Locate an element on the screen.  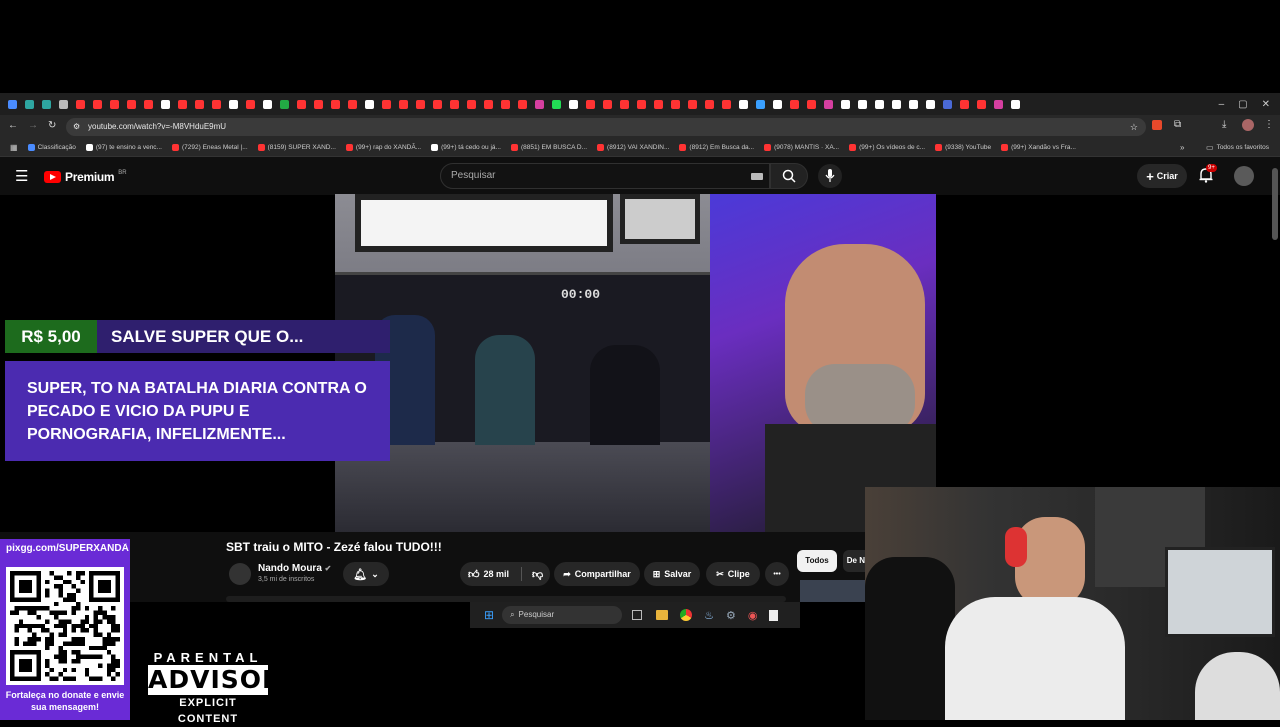
more-actions-button: ••• is located at coordinates (777, 574).